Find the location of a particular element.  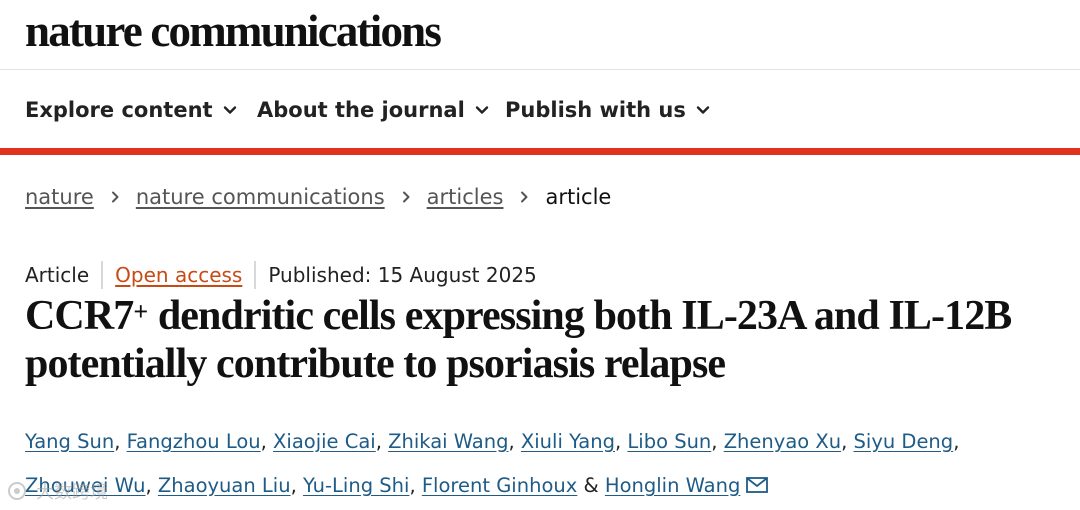

author-link: Florent Ginhoux is located at coordinates (499, 485).